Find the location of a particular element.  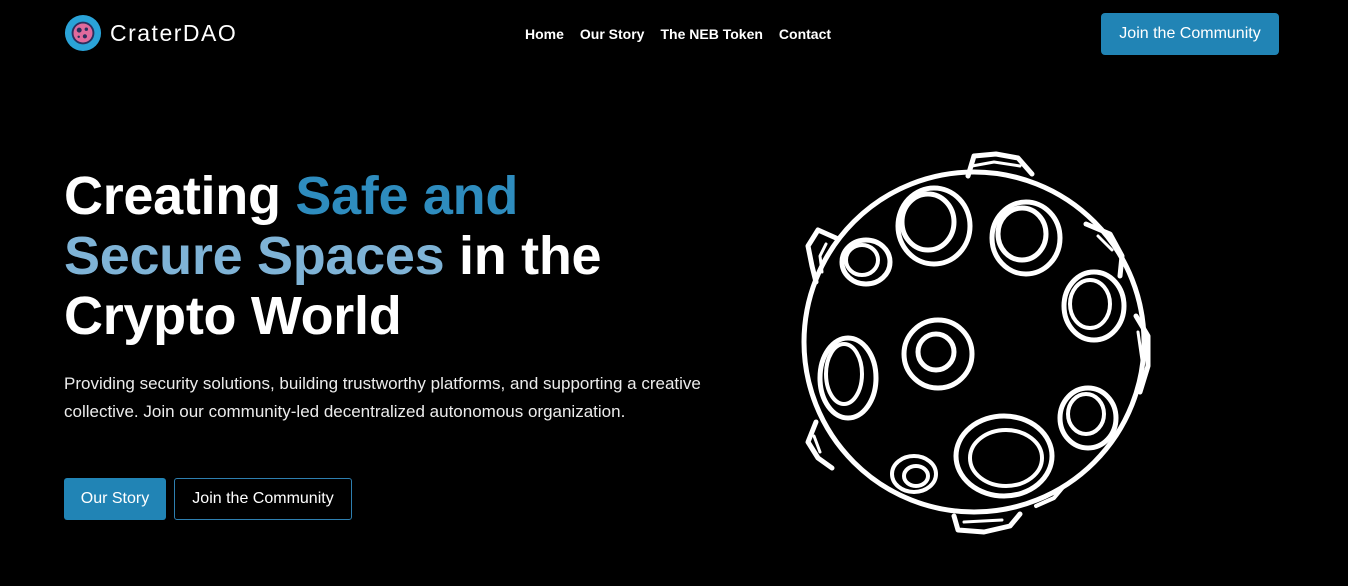

main-nav: Home Our Story The NEB Token Contact is located at coordinates (686, 34).